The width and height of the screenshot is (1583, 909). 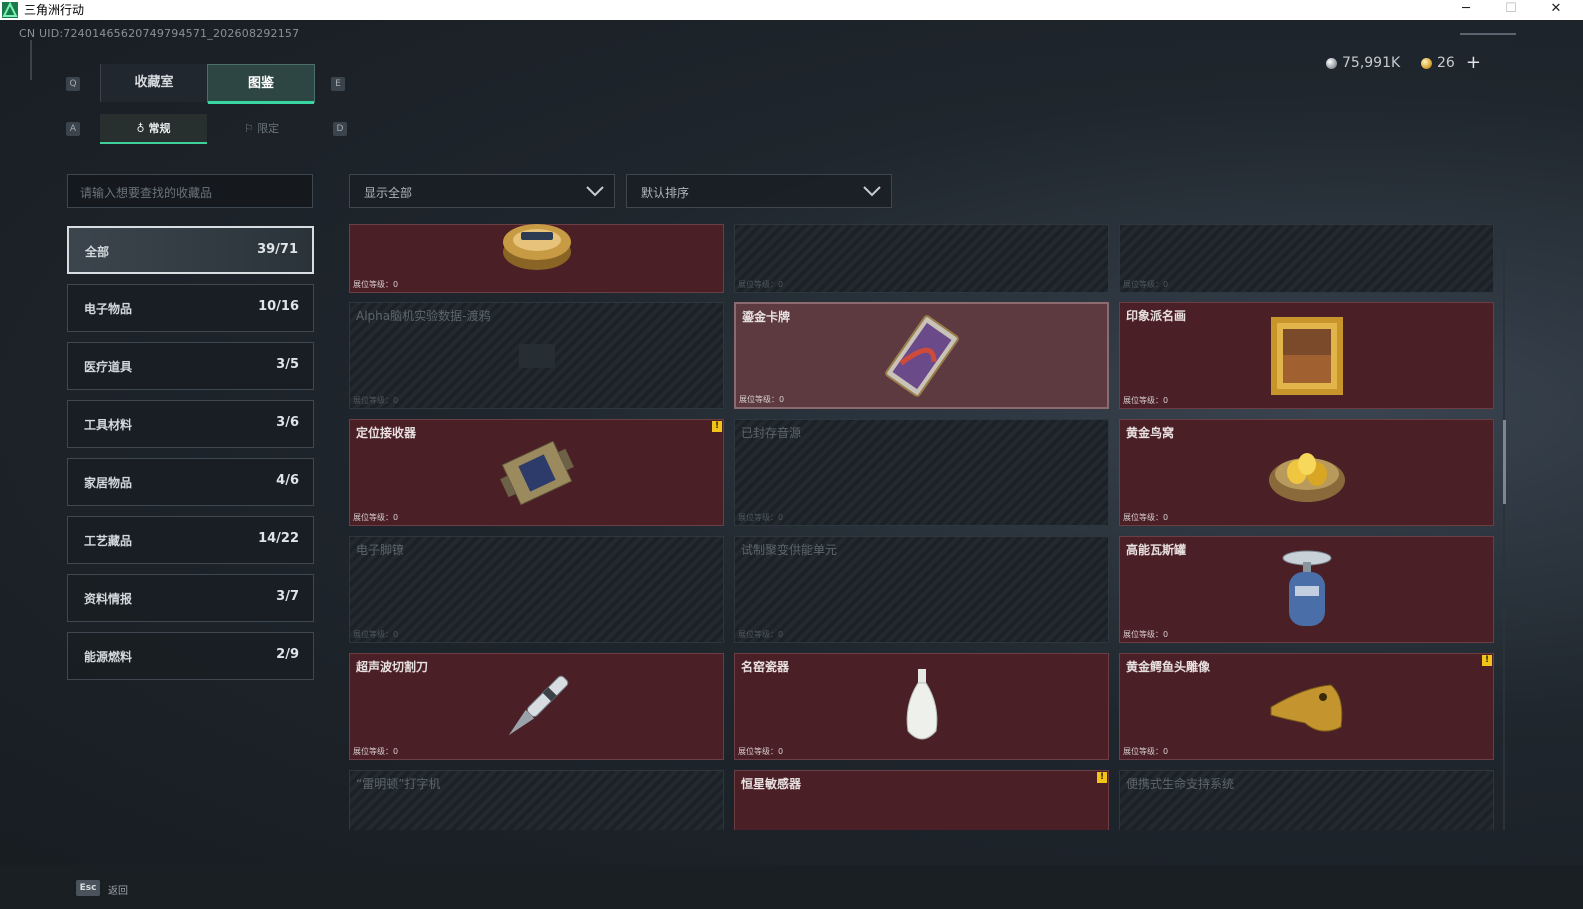 What do you see at coordinates (287, 422) in the screenshot?
I see `category-count: 3/6` at bounding box center [287, 422].